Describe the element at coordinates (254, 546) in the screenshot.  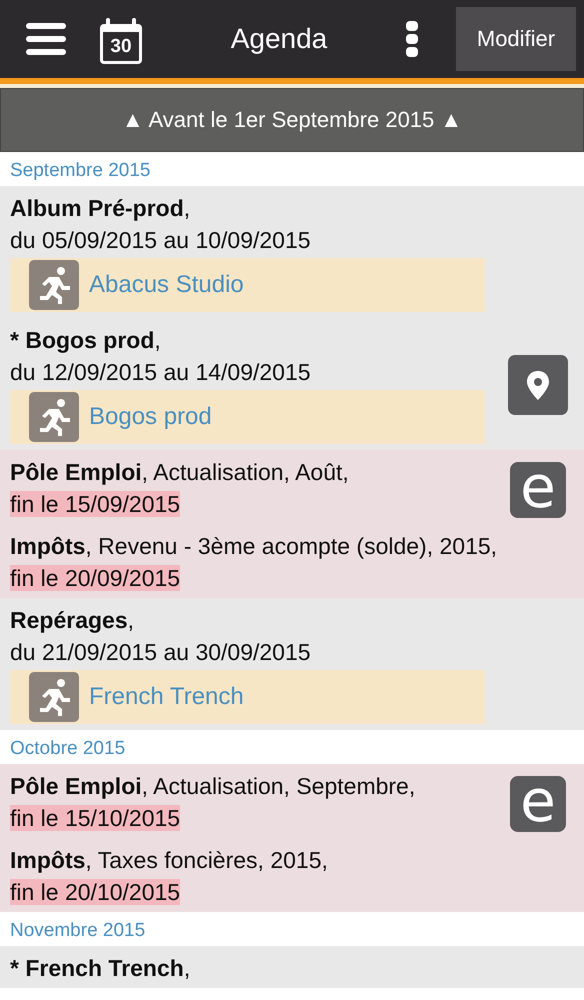
I see `event-title: Impôts, Revenu - 3ème acompte (solde), 2015,` at that location.